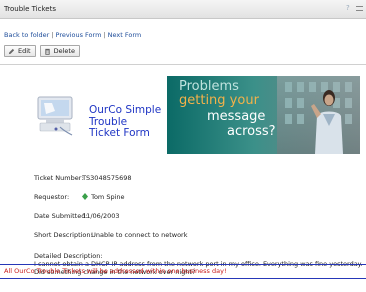 The height and width of the screenshot is (292, 366). I want to click on app-name-line3: Ticket Form, so click(119, 133).